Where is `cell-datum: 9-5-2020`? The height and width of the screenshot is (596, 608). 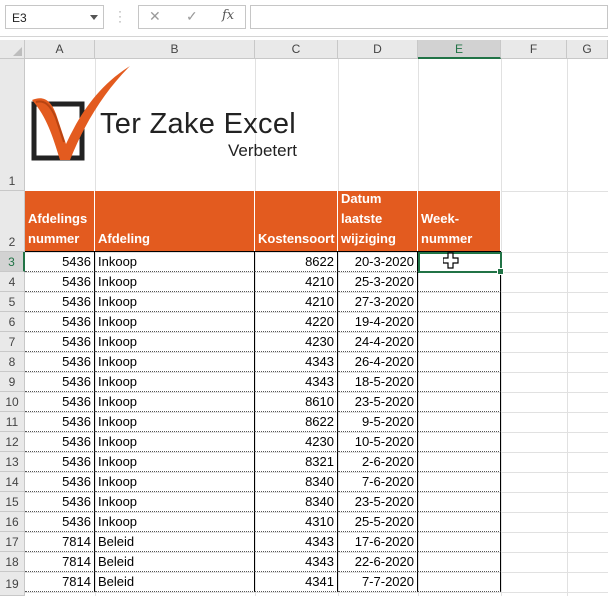
cell-datum: 9-5-2020 is located at coordinates (378, 422).